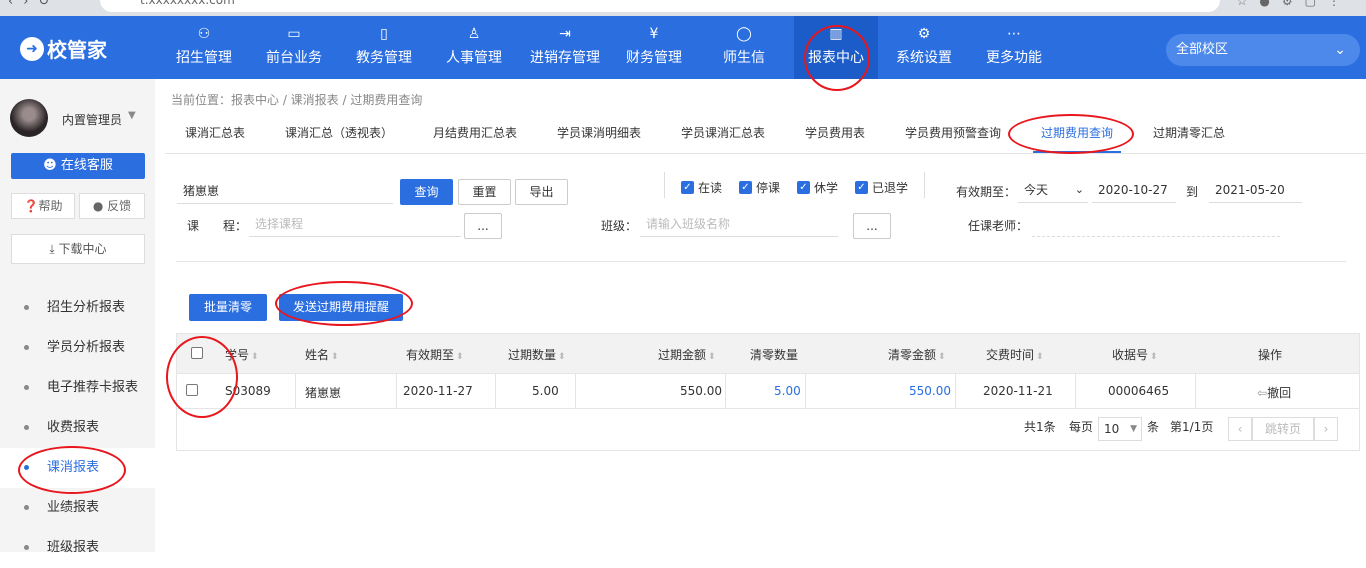 This screenshot has width=1366, height=568. I want to click on browser-extension-icons: ☆●⚙▢⋮, so click(1294, 4).